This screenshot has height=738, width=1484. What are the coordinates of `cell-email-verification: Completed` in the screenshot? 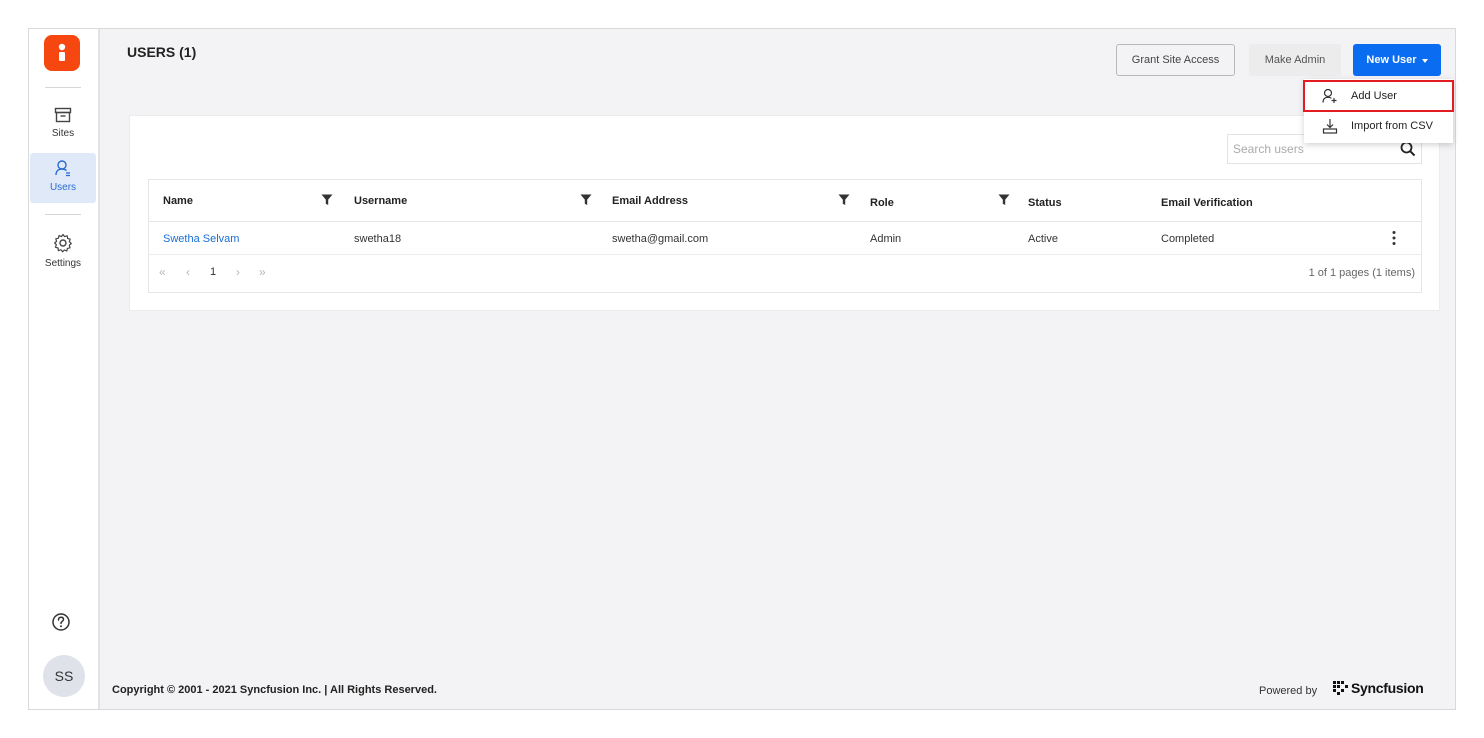 It's located at (1188, 238).